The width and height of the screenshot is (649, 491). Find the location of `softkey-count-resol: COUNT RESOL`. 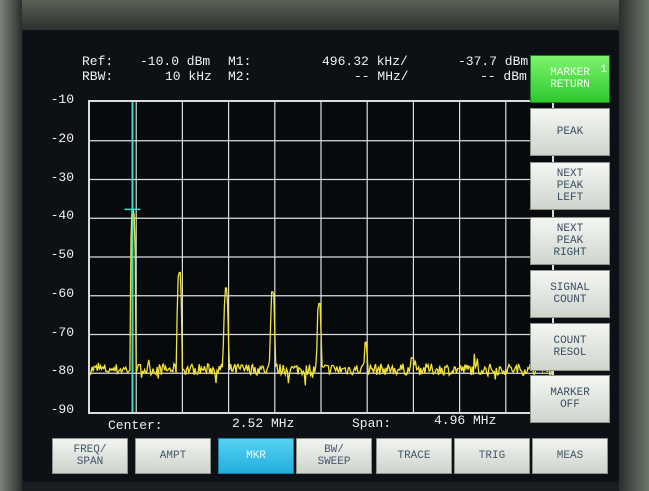

softkey-count-resol: COUNT RESOL is located at coordinates (570, 347).